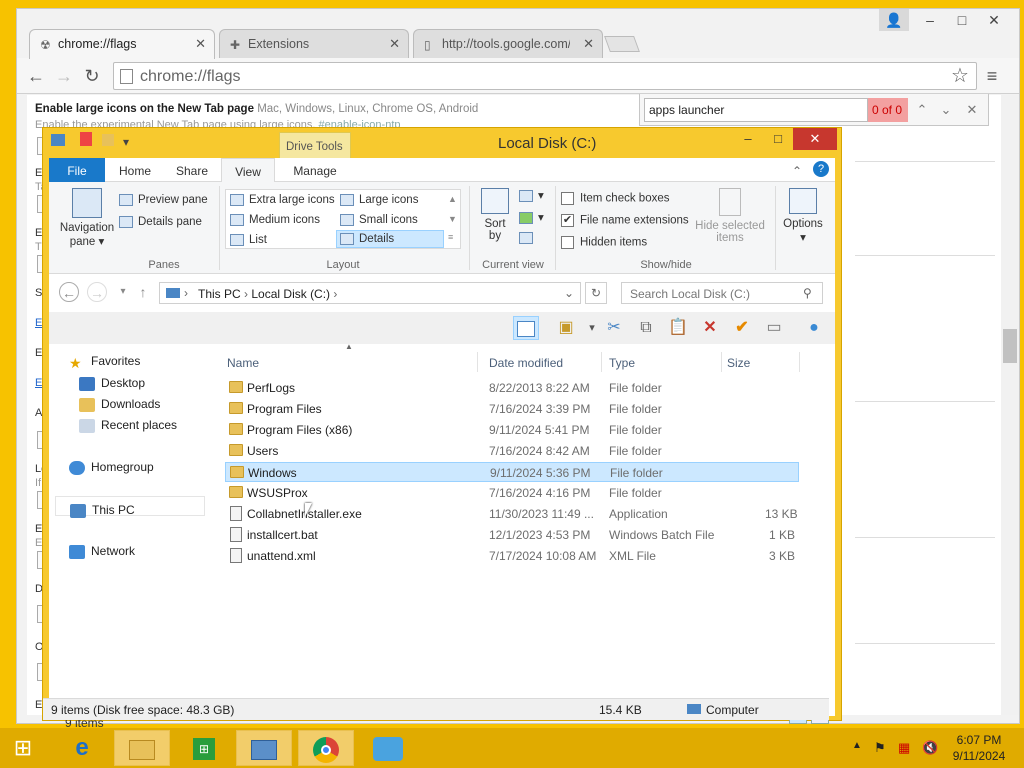 This screenshot has width=1024, height=768. I want to click on group-by-icon: ▾, so click(531, 195).